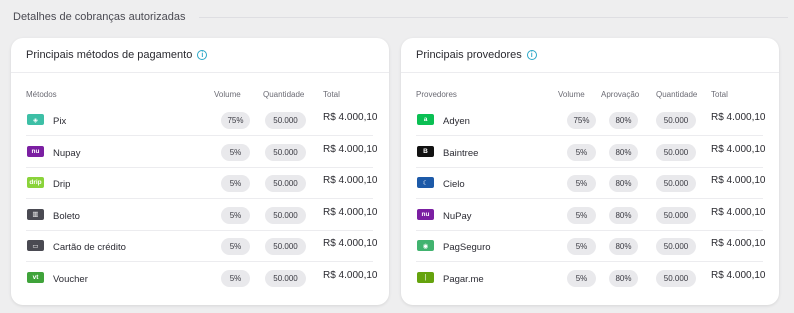 This screenshot has height=313, width=794. I want to click on card-title: Principais métodos de pagamento, so click(109, 55).